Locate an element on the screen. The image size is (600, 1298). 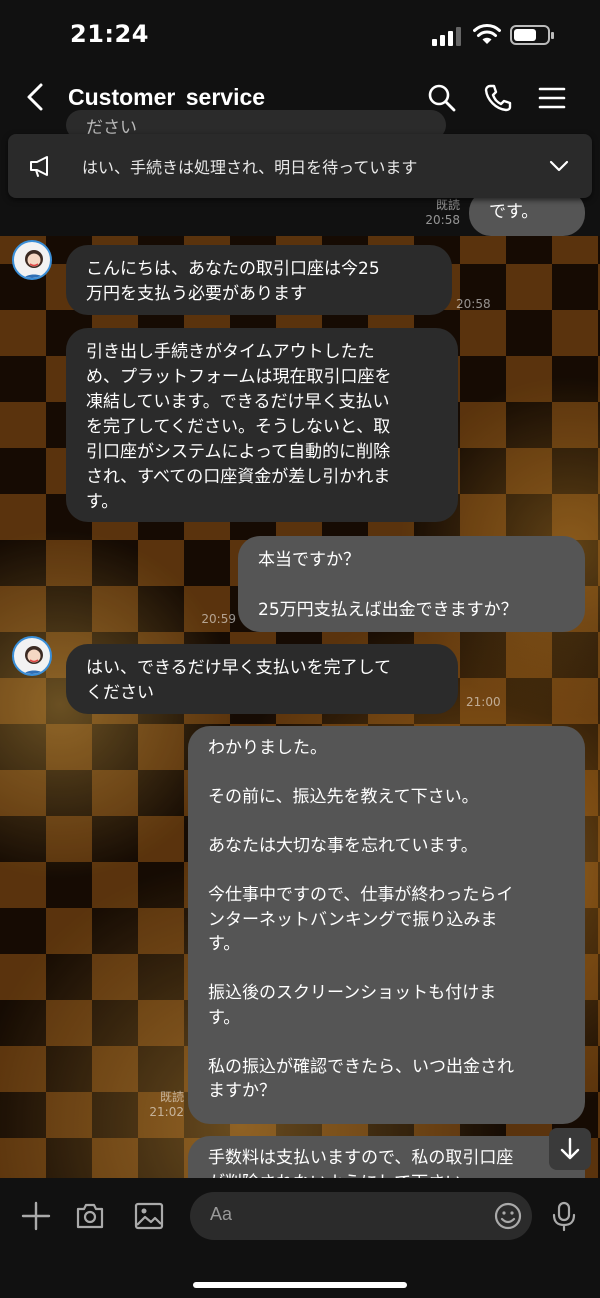
wifi-icon is located at coordinates (487, 33).